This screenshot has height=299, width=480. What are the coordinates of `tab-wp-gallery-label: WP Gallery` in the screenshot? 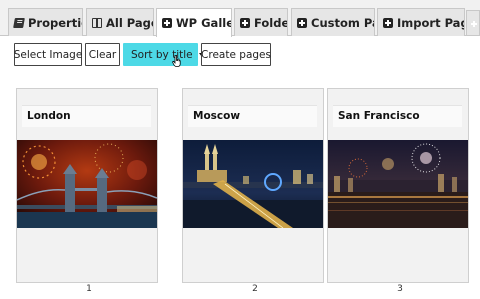 It's located at (203, 23).